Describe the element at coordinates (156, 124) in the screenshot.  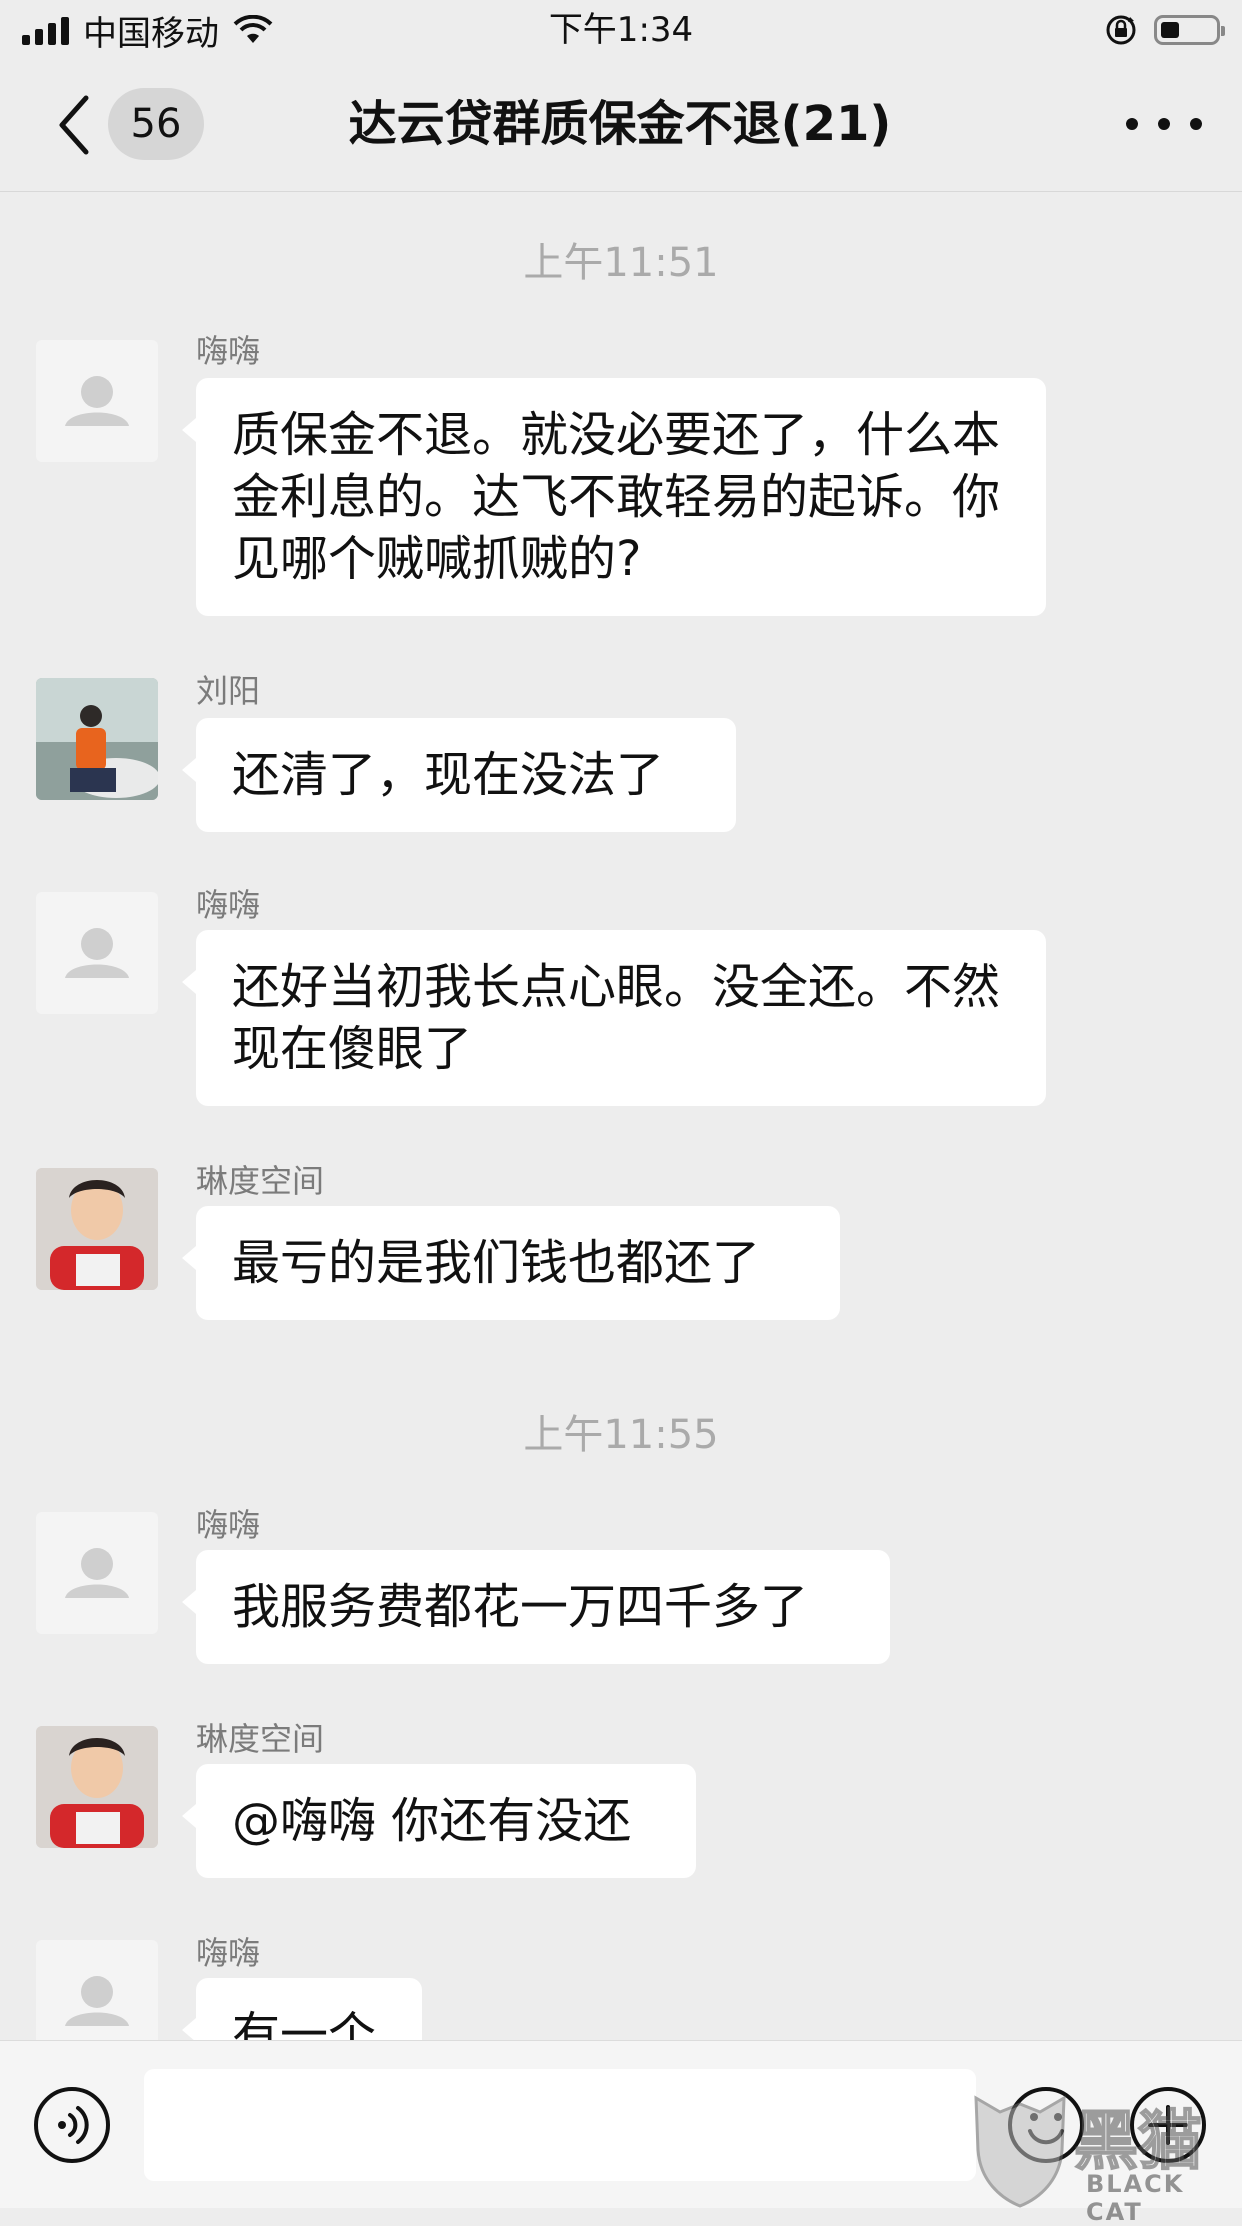
I see `unread-count-badge: 56` at that location.